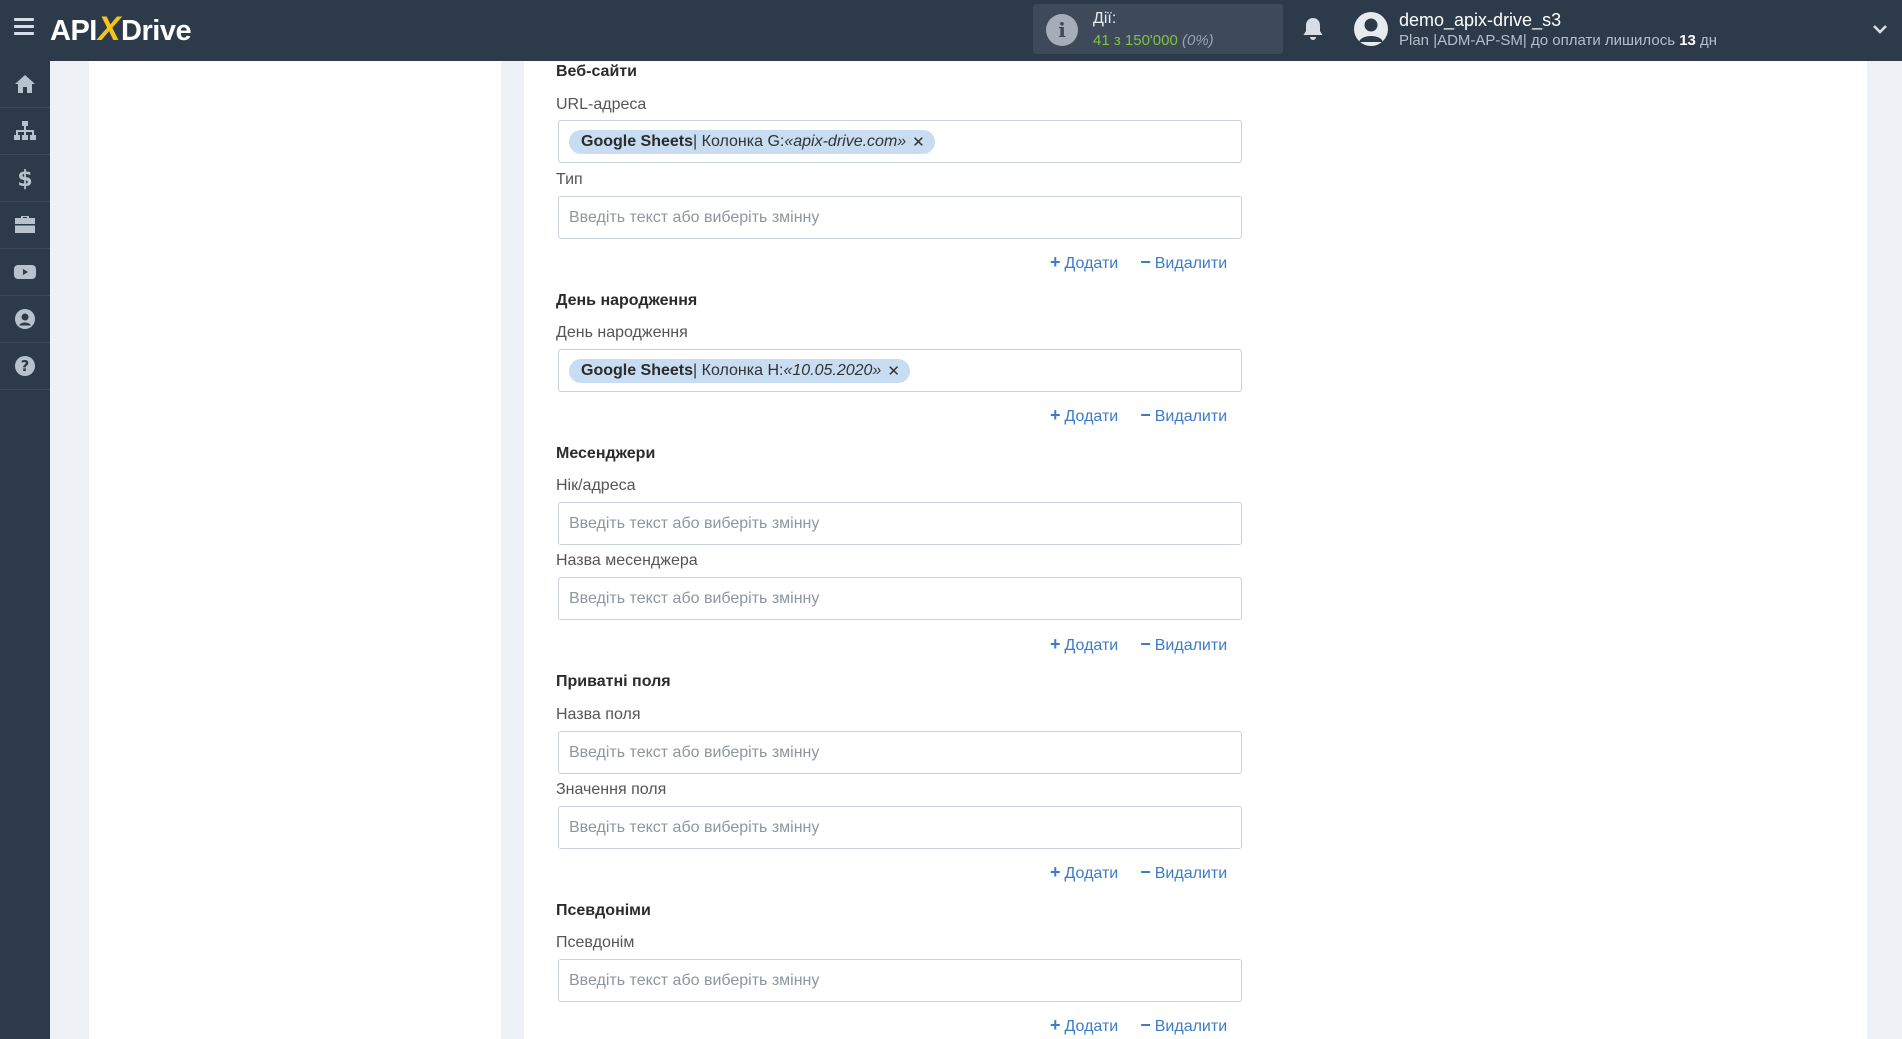  What do you see at coordinates (1480, 20) in the screenshot?
I see `user-name: demo_apix-drive_s3` at bounding box center [1480, 20].